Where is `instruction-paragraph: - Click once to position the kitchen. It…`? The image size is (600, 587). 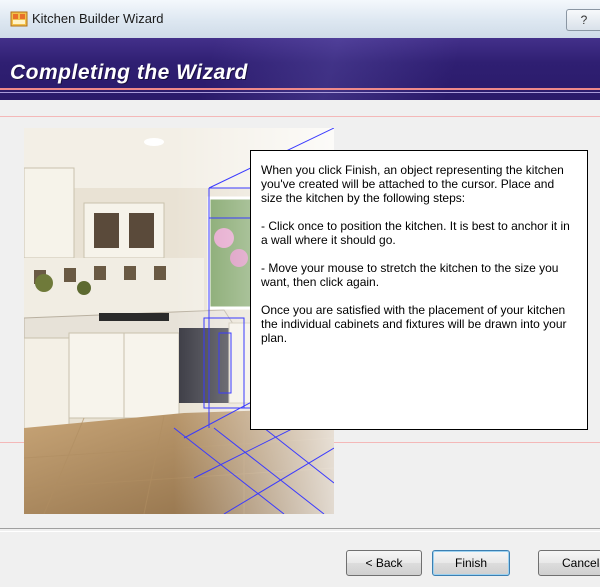 instruction-paragraph: - Click once to position the kitchen. It… is located at coordinates (415, 233).